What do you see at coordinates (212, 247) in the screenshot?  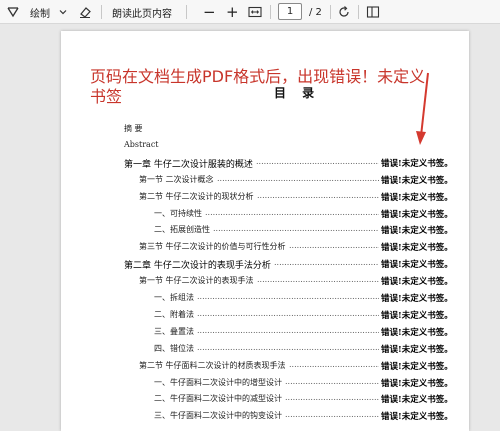 I see `toc-entry-label: 第三节 牛仔二次设计的价值与可行性分析` at bounding box center [212, 247].